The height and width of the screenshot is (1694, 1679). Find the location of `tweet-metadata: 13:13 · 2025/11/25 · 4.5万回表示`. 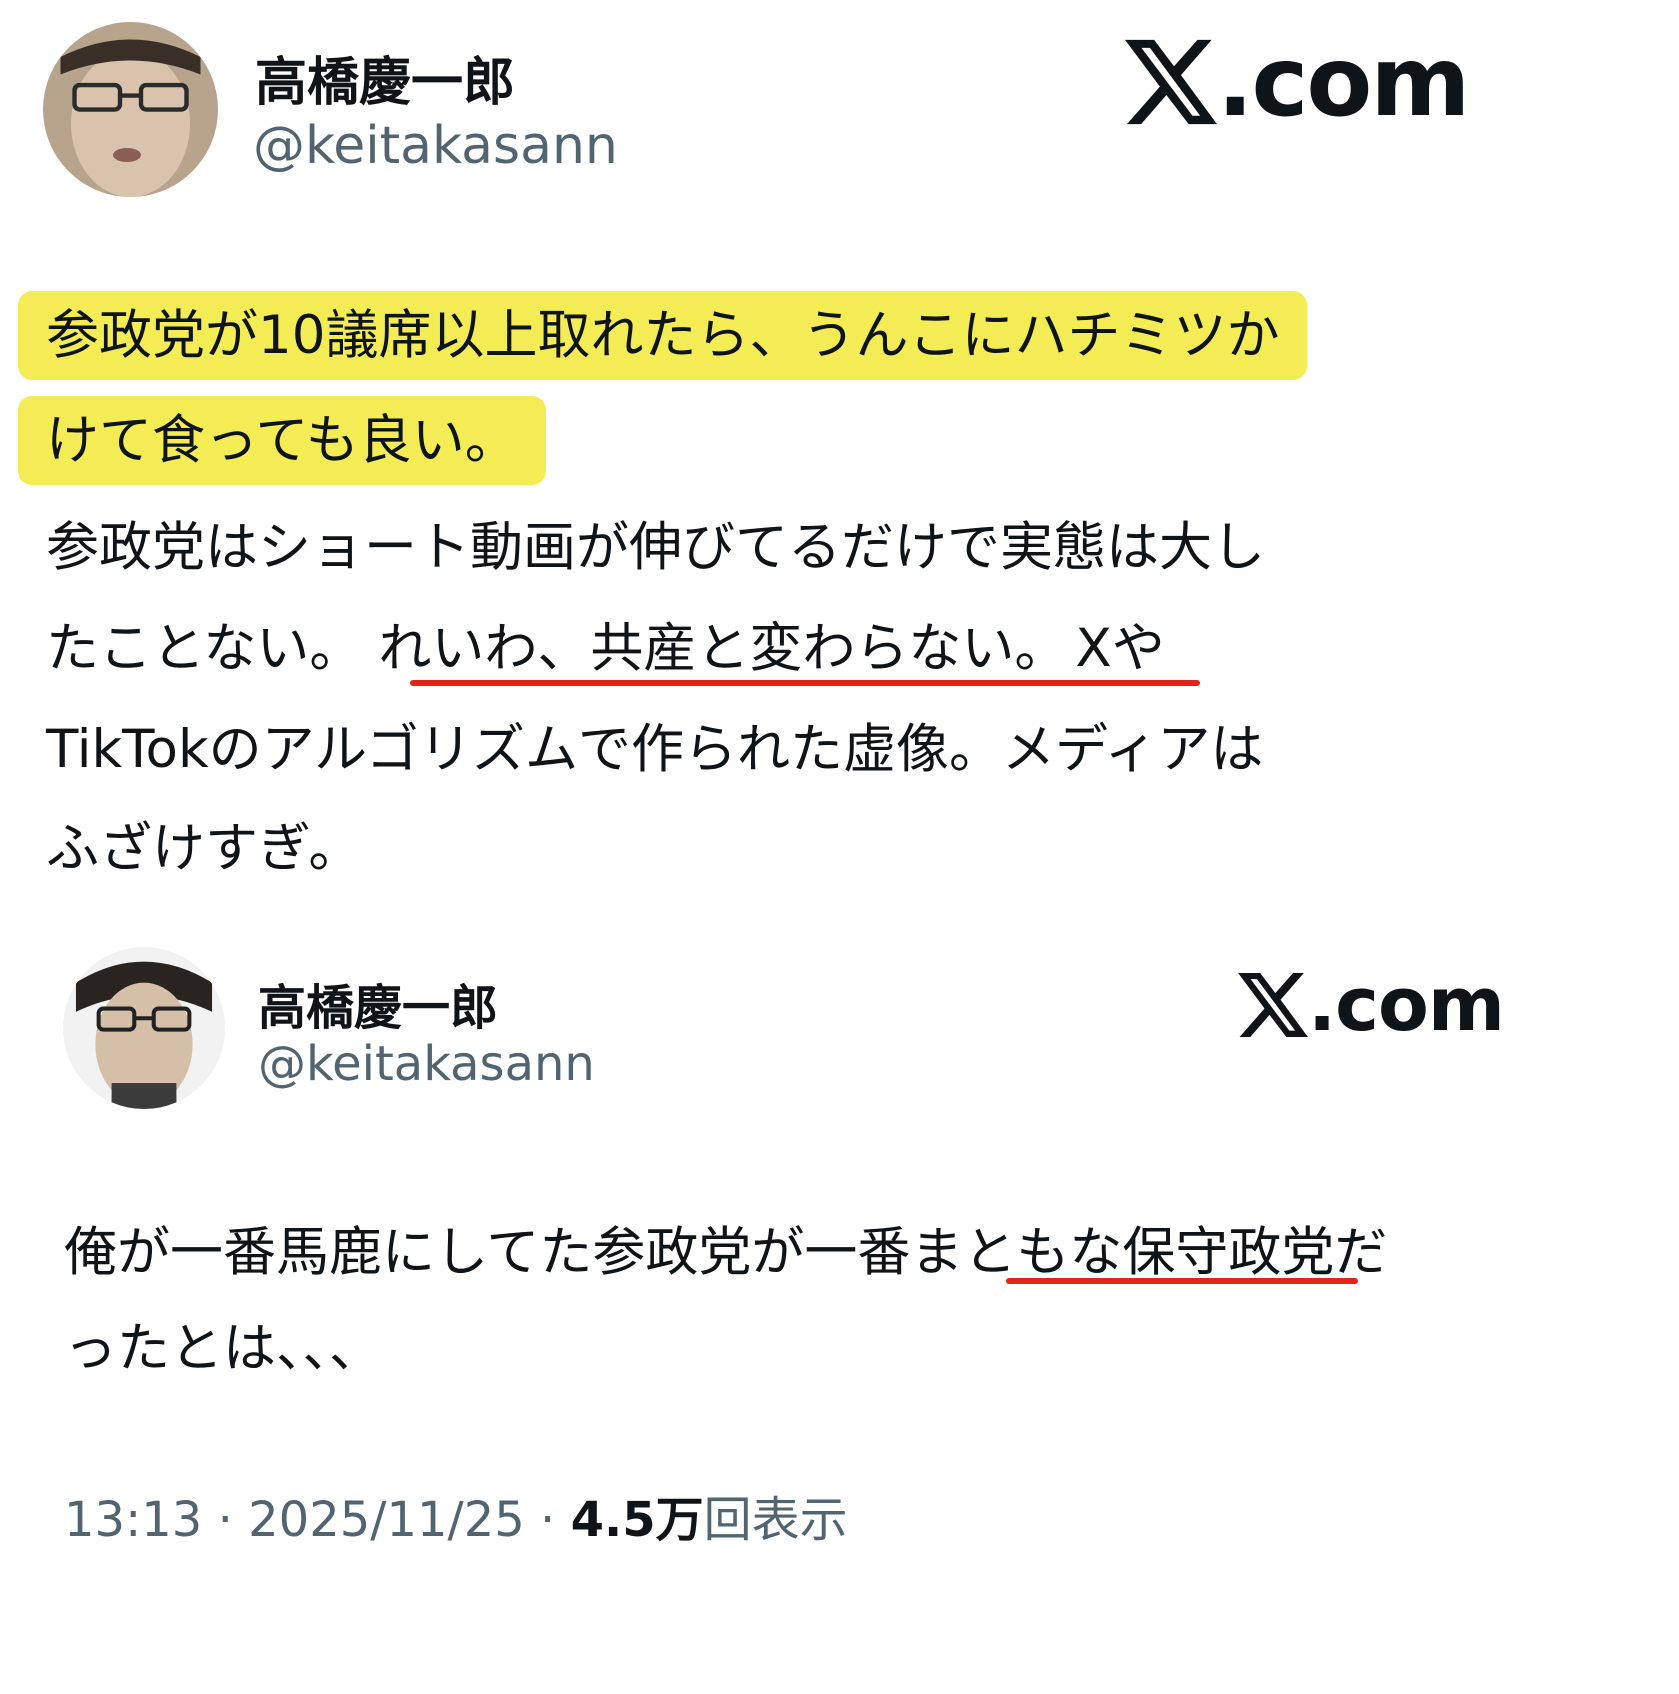

tweet-metadata: 13:13 · 2025/11/25 · 4.5万回表示 is located at coordinates (456, 1515).